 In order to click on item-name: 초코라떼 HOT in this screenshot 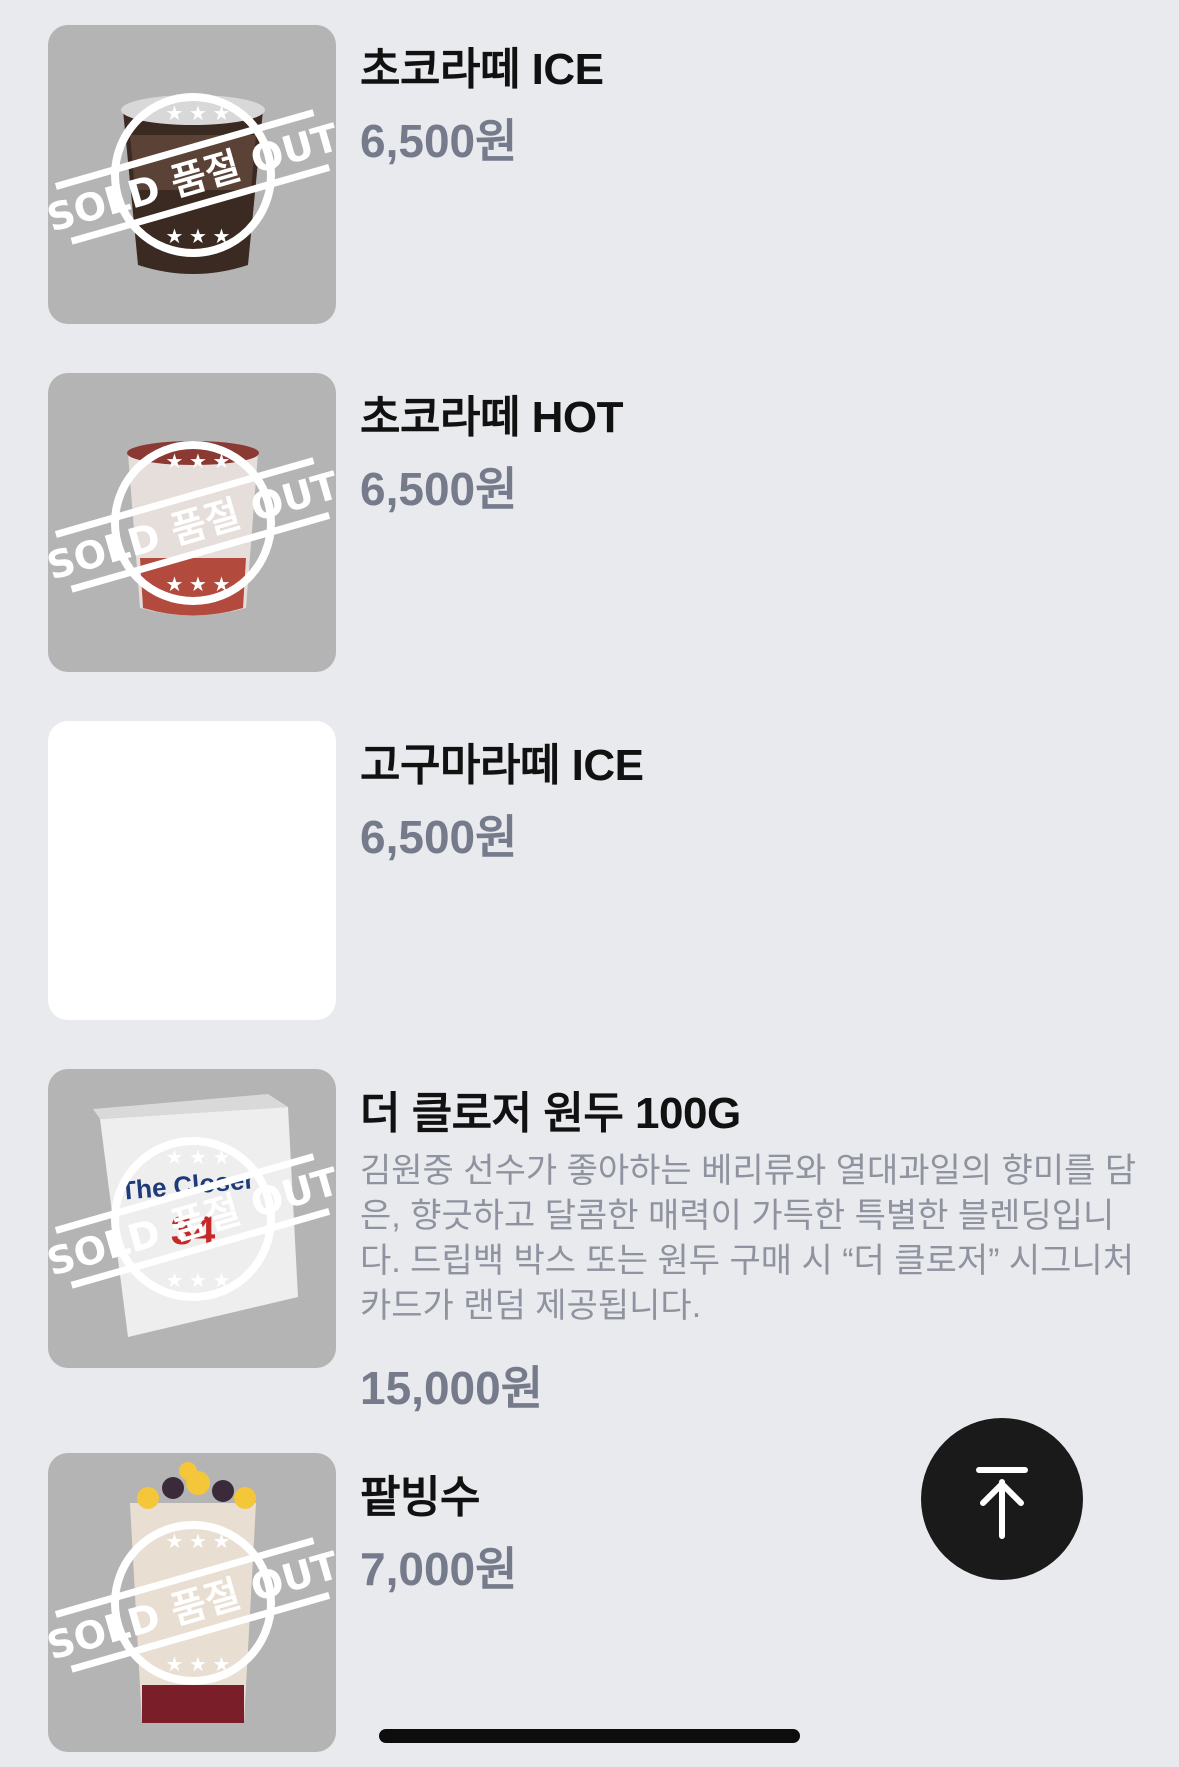, I will do `click(492, 417)`.